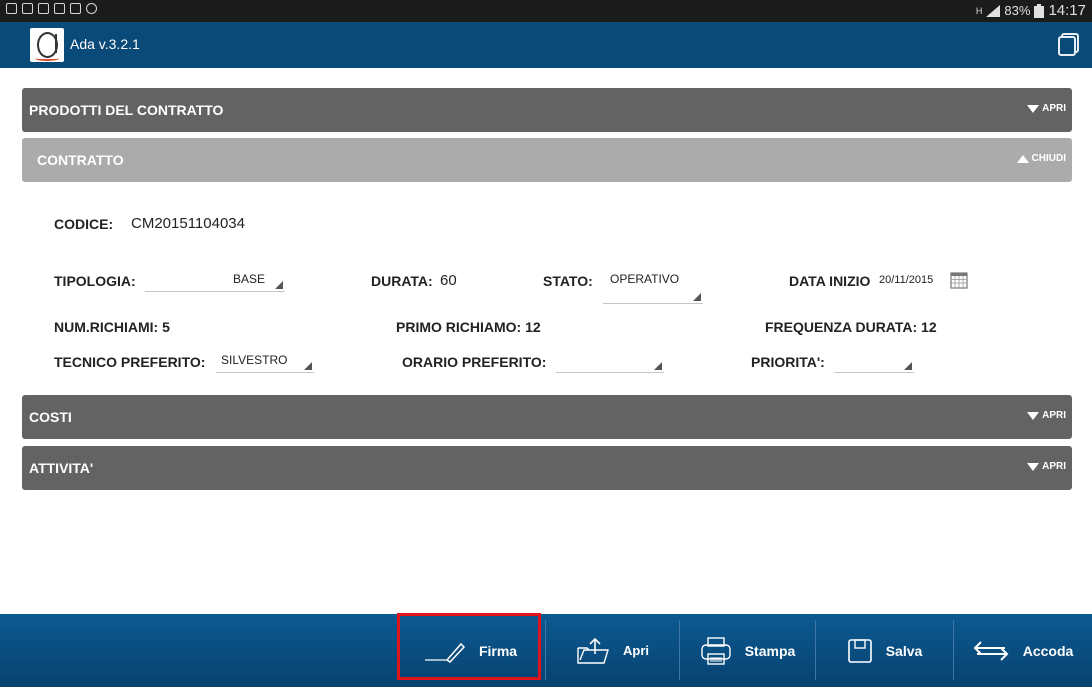 The height and width of the screenshot is (687, 1092). I want to click on priorita-label: PRIORITA':, so click(788, 362).